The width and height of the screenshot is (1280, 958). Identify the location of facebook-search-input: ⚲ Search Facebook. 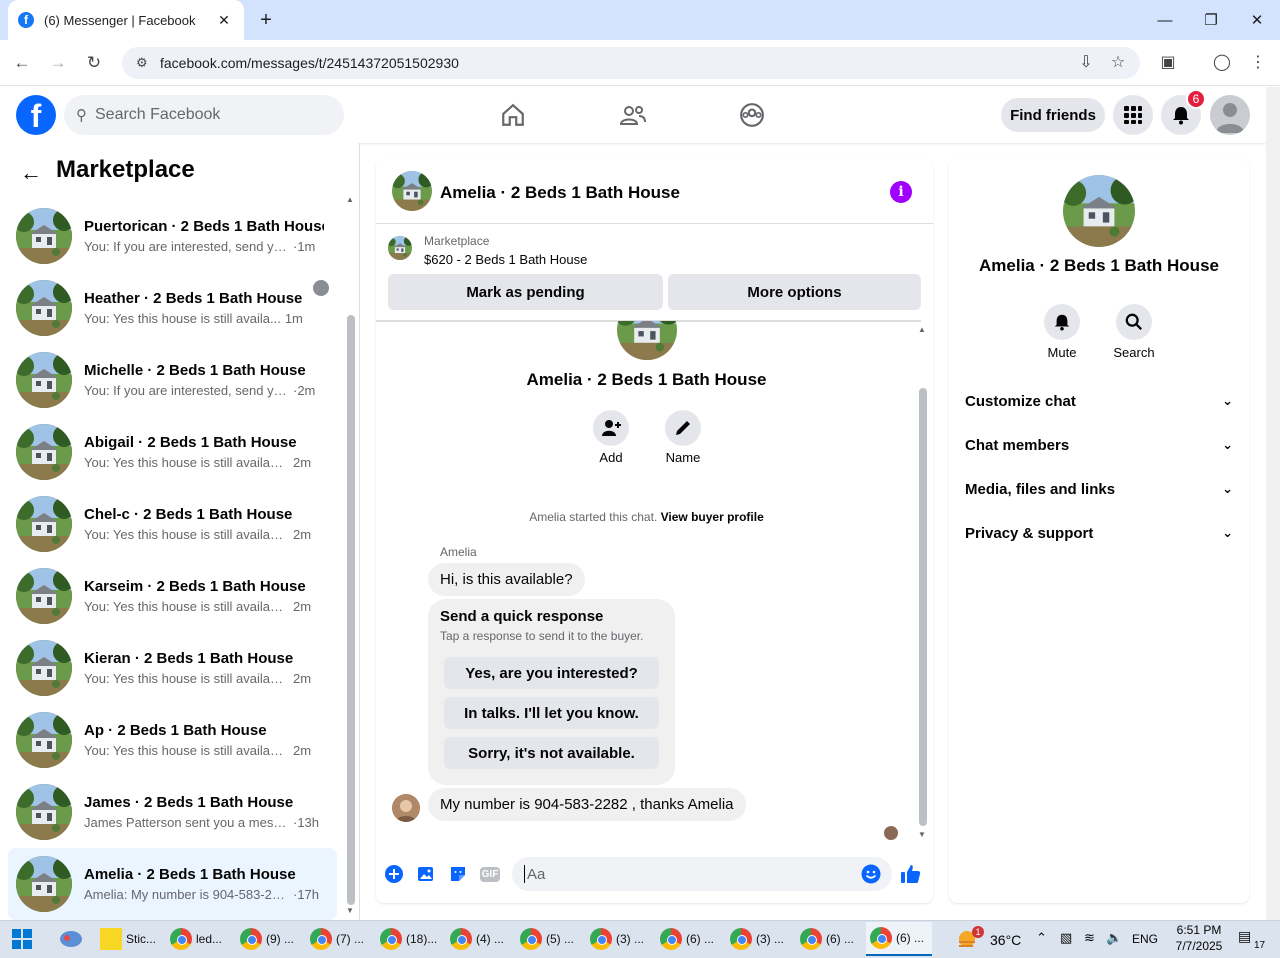
(204, 115).